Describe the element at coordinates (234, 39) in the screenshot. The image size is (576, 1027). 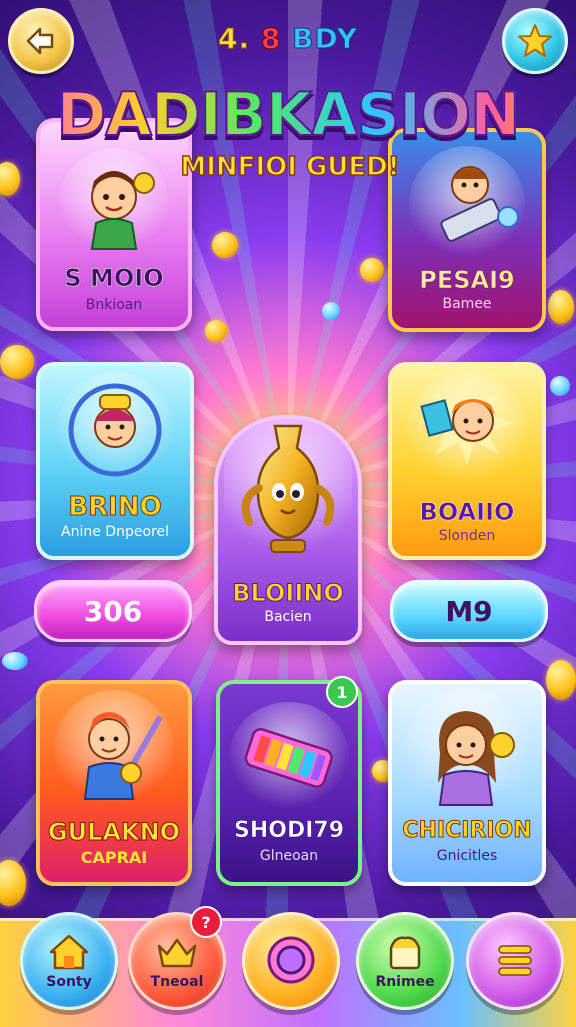
I see `subtitle-part-1: 4.` at that location.